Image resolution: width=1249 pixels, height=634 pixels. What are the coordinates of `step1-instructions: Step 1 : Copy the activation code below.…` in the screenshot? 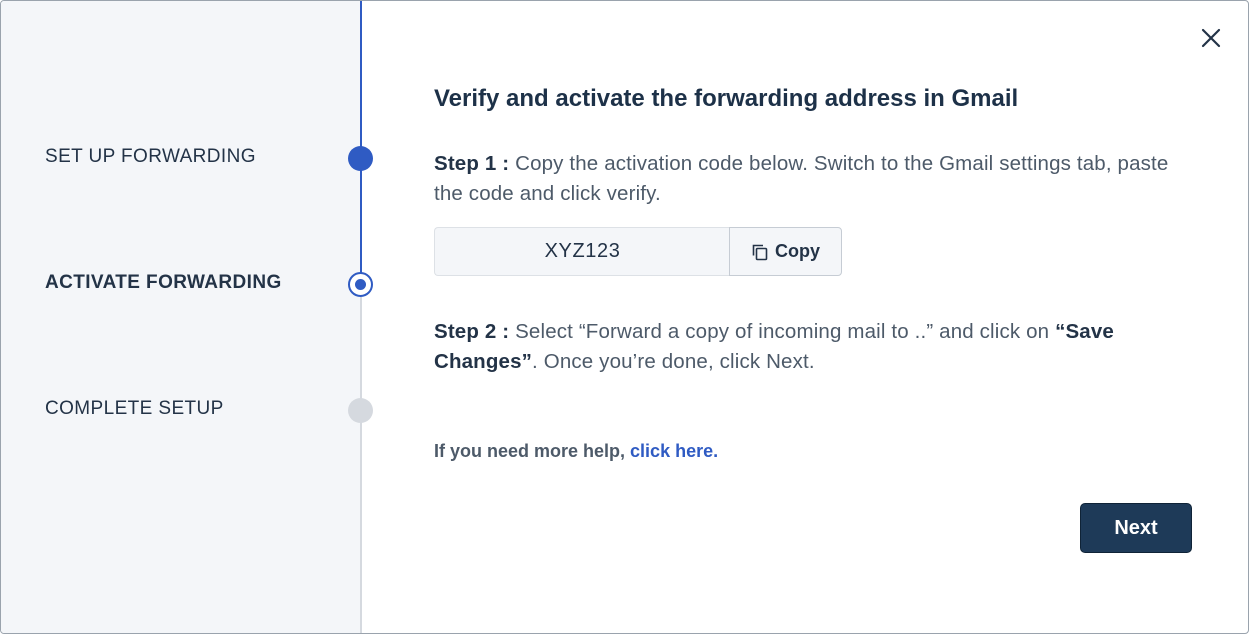 It's located at (814, 179).